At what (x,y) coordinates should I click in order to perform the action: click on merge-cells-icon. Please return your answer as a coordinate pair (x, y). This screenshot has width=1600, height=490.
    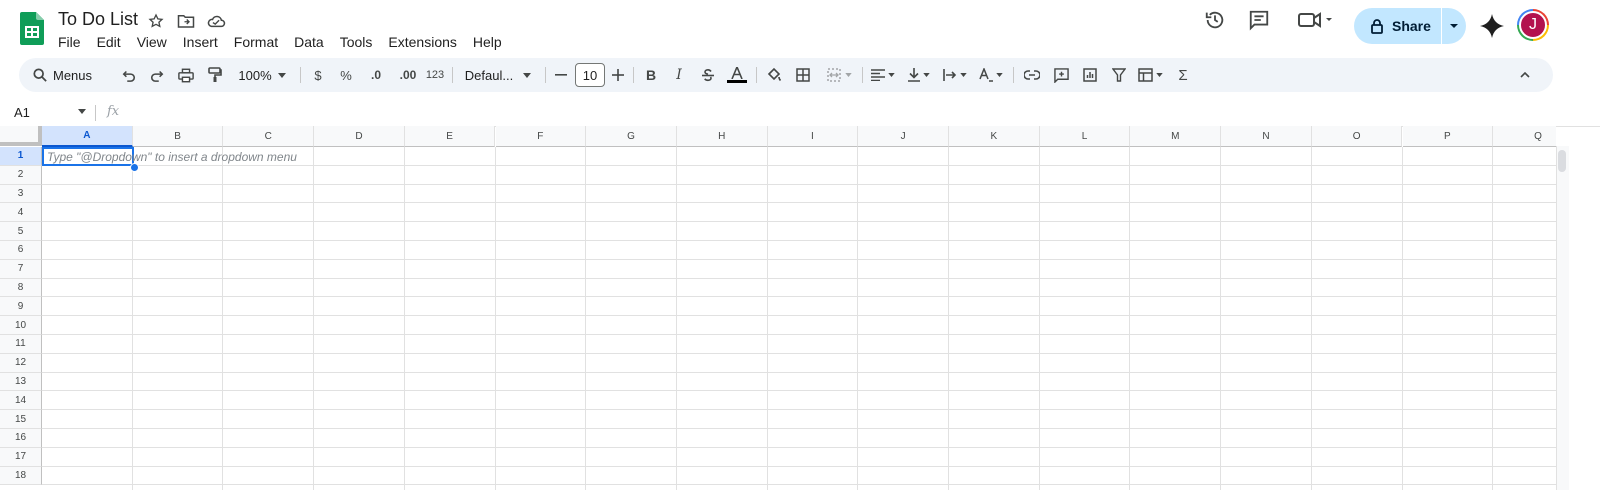
    Looking at the image, I should click on (839, 75).